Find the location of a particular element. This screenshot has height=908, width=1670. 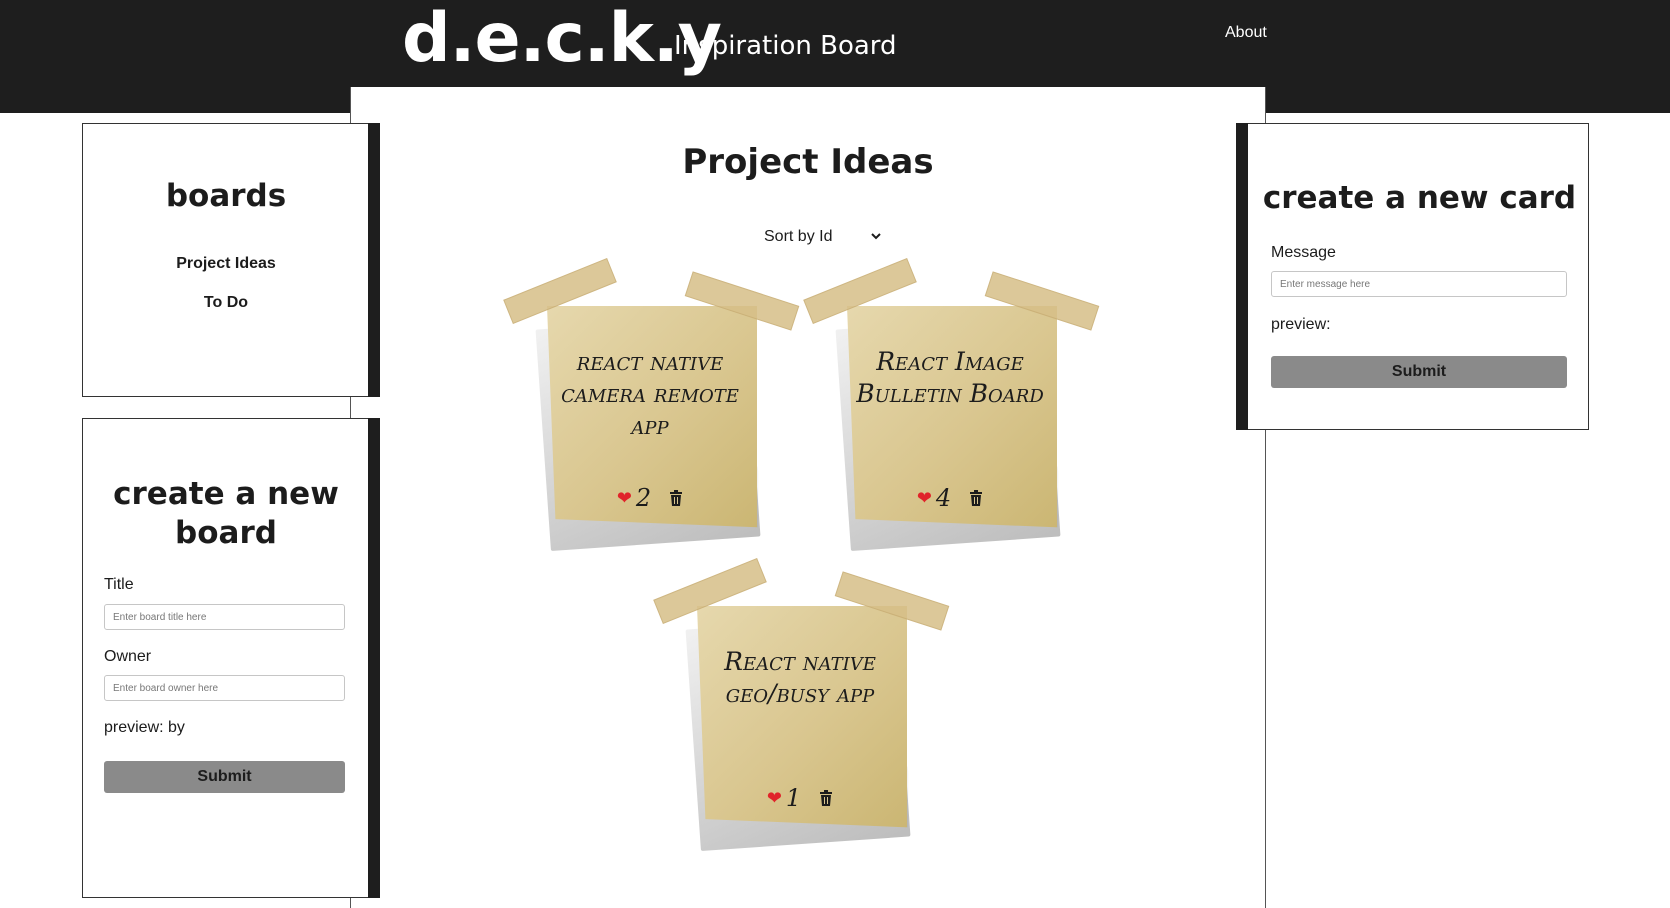

card-footer: ❤ 4 is located at coordinates (950, 498).